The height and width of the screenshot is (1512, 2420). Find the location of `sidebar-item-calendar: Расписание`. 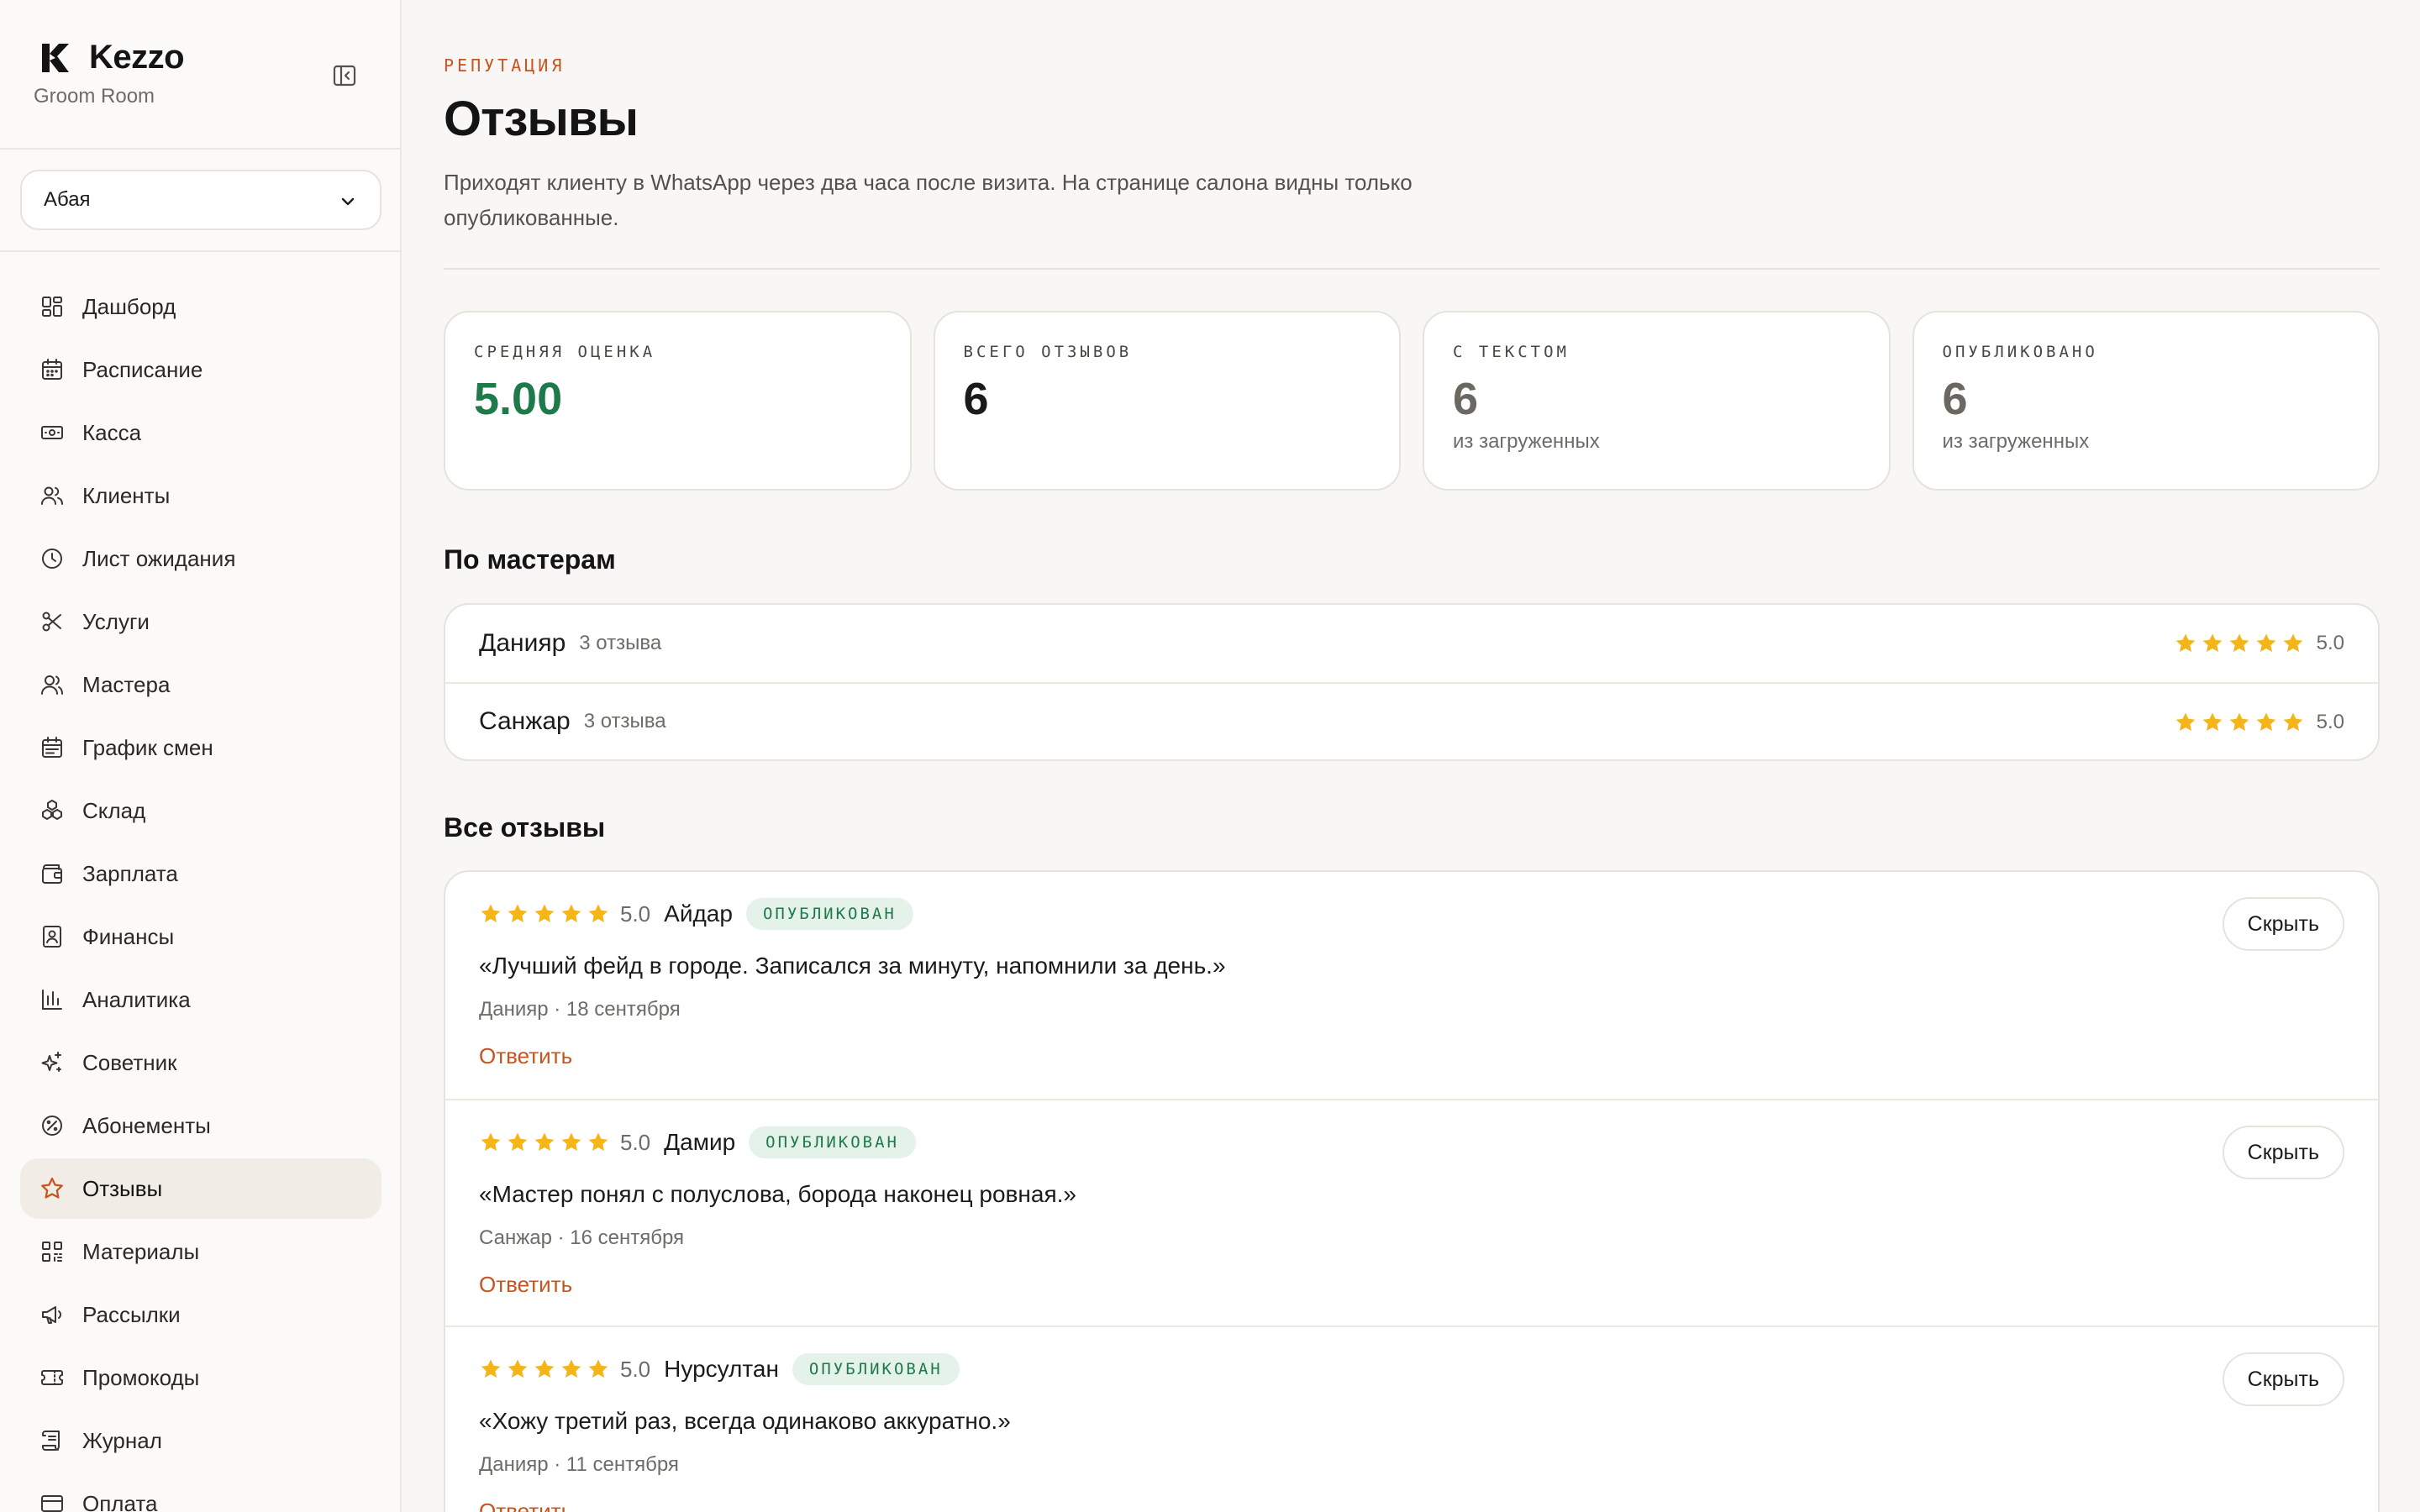

sidebar-item-calendar: Расписание is located at coordinates (200, 369).